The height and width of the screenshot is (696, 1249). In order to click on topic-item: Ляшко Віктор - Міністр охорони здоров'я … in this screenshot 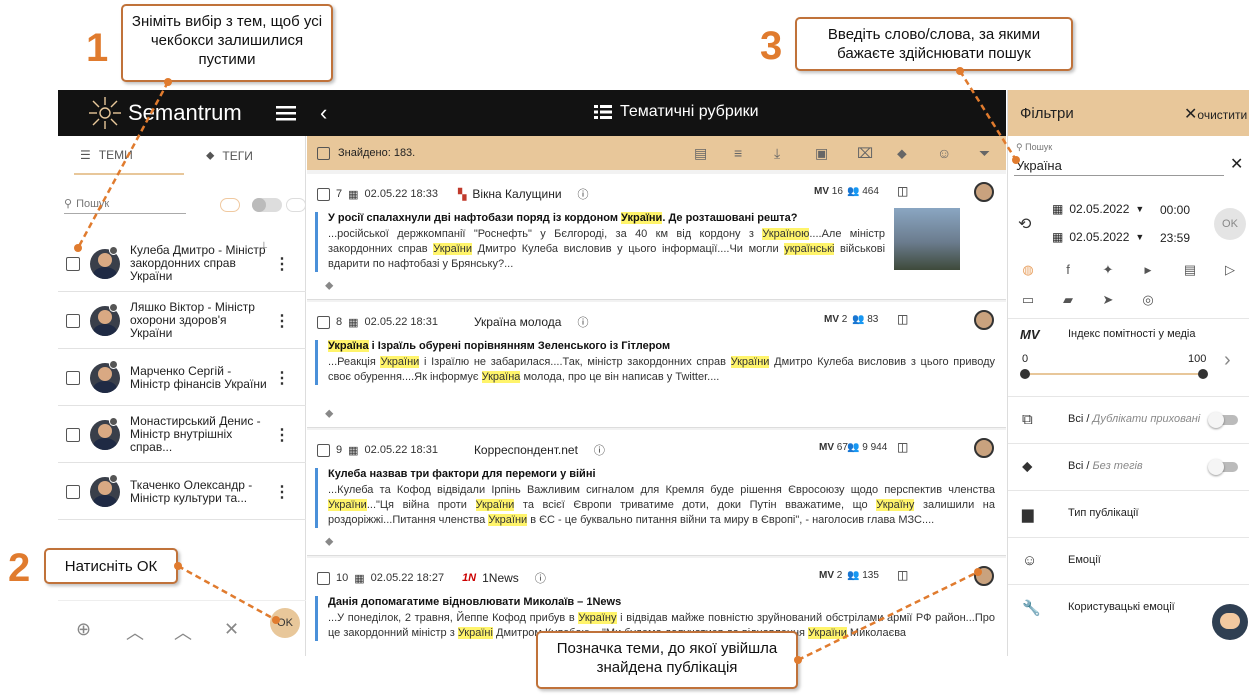, I will do `click(182, 321)`.